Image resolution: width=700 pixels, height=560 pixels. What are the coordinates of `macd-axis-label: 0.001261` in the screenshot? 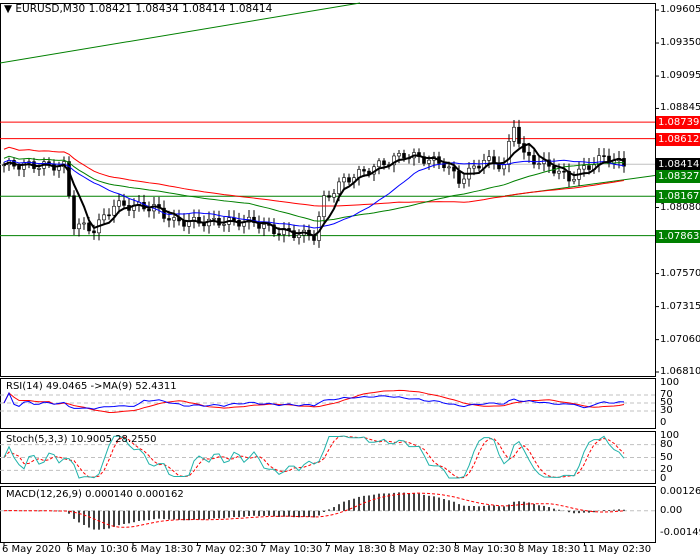 It's located at (680, 491).